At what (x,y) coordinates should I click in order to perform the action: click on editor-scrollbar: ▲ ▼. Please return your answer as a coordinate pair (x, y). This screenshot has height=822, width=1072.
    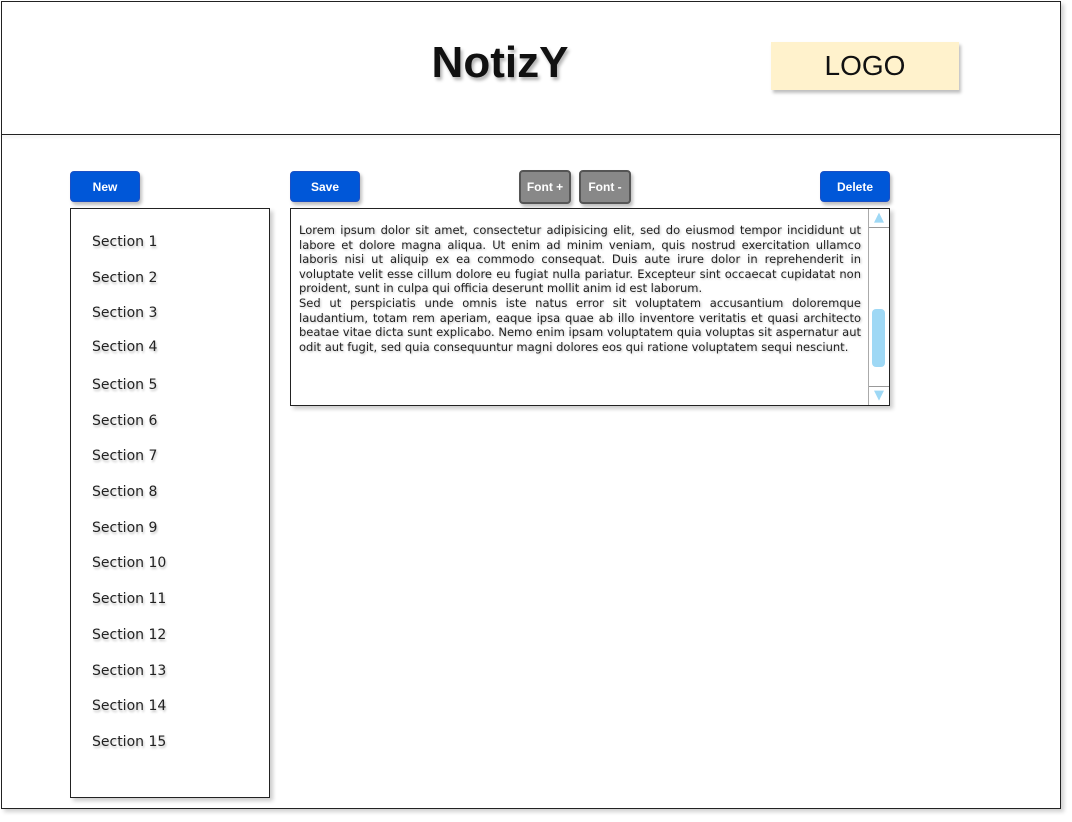
    Looking at the image, I should click on (878, 307).